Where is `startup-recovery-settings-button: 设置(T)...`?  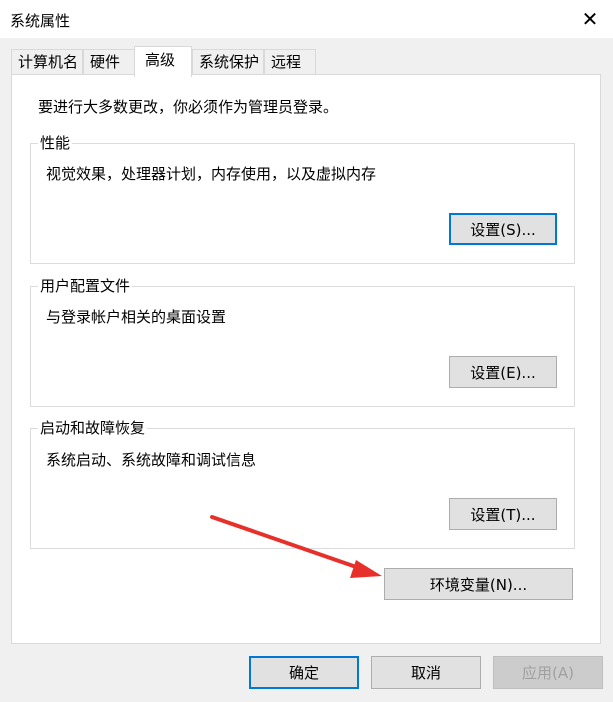
startup-recovery-settings-button: 设置(T)... is located at coordinates (503, 514).